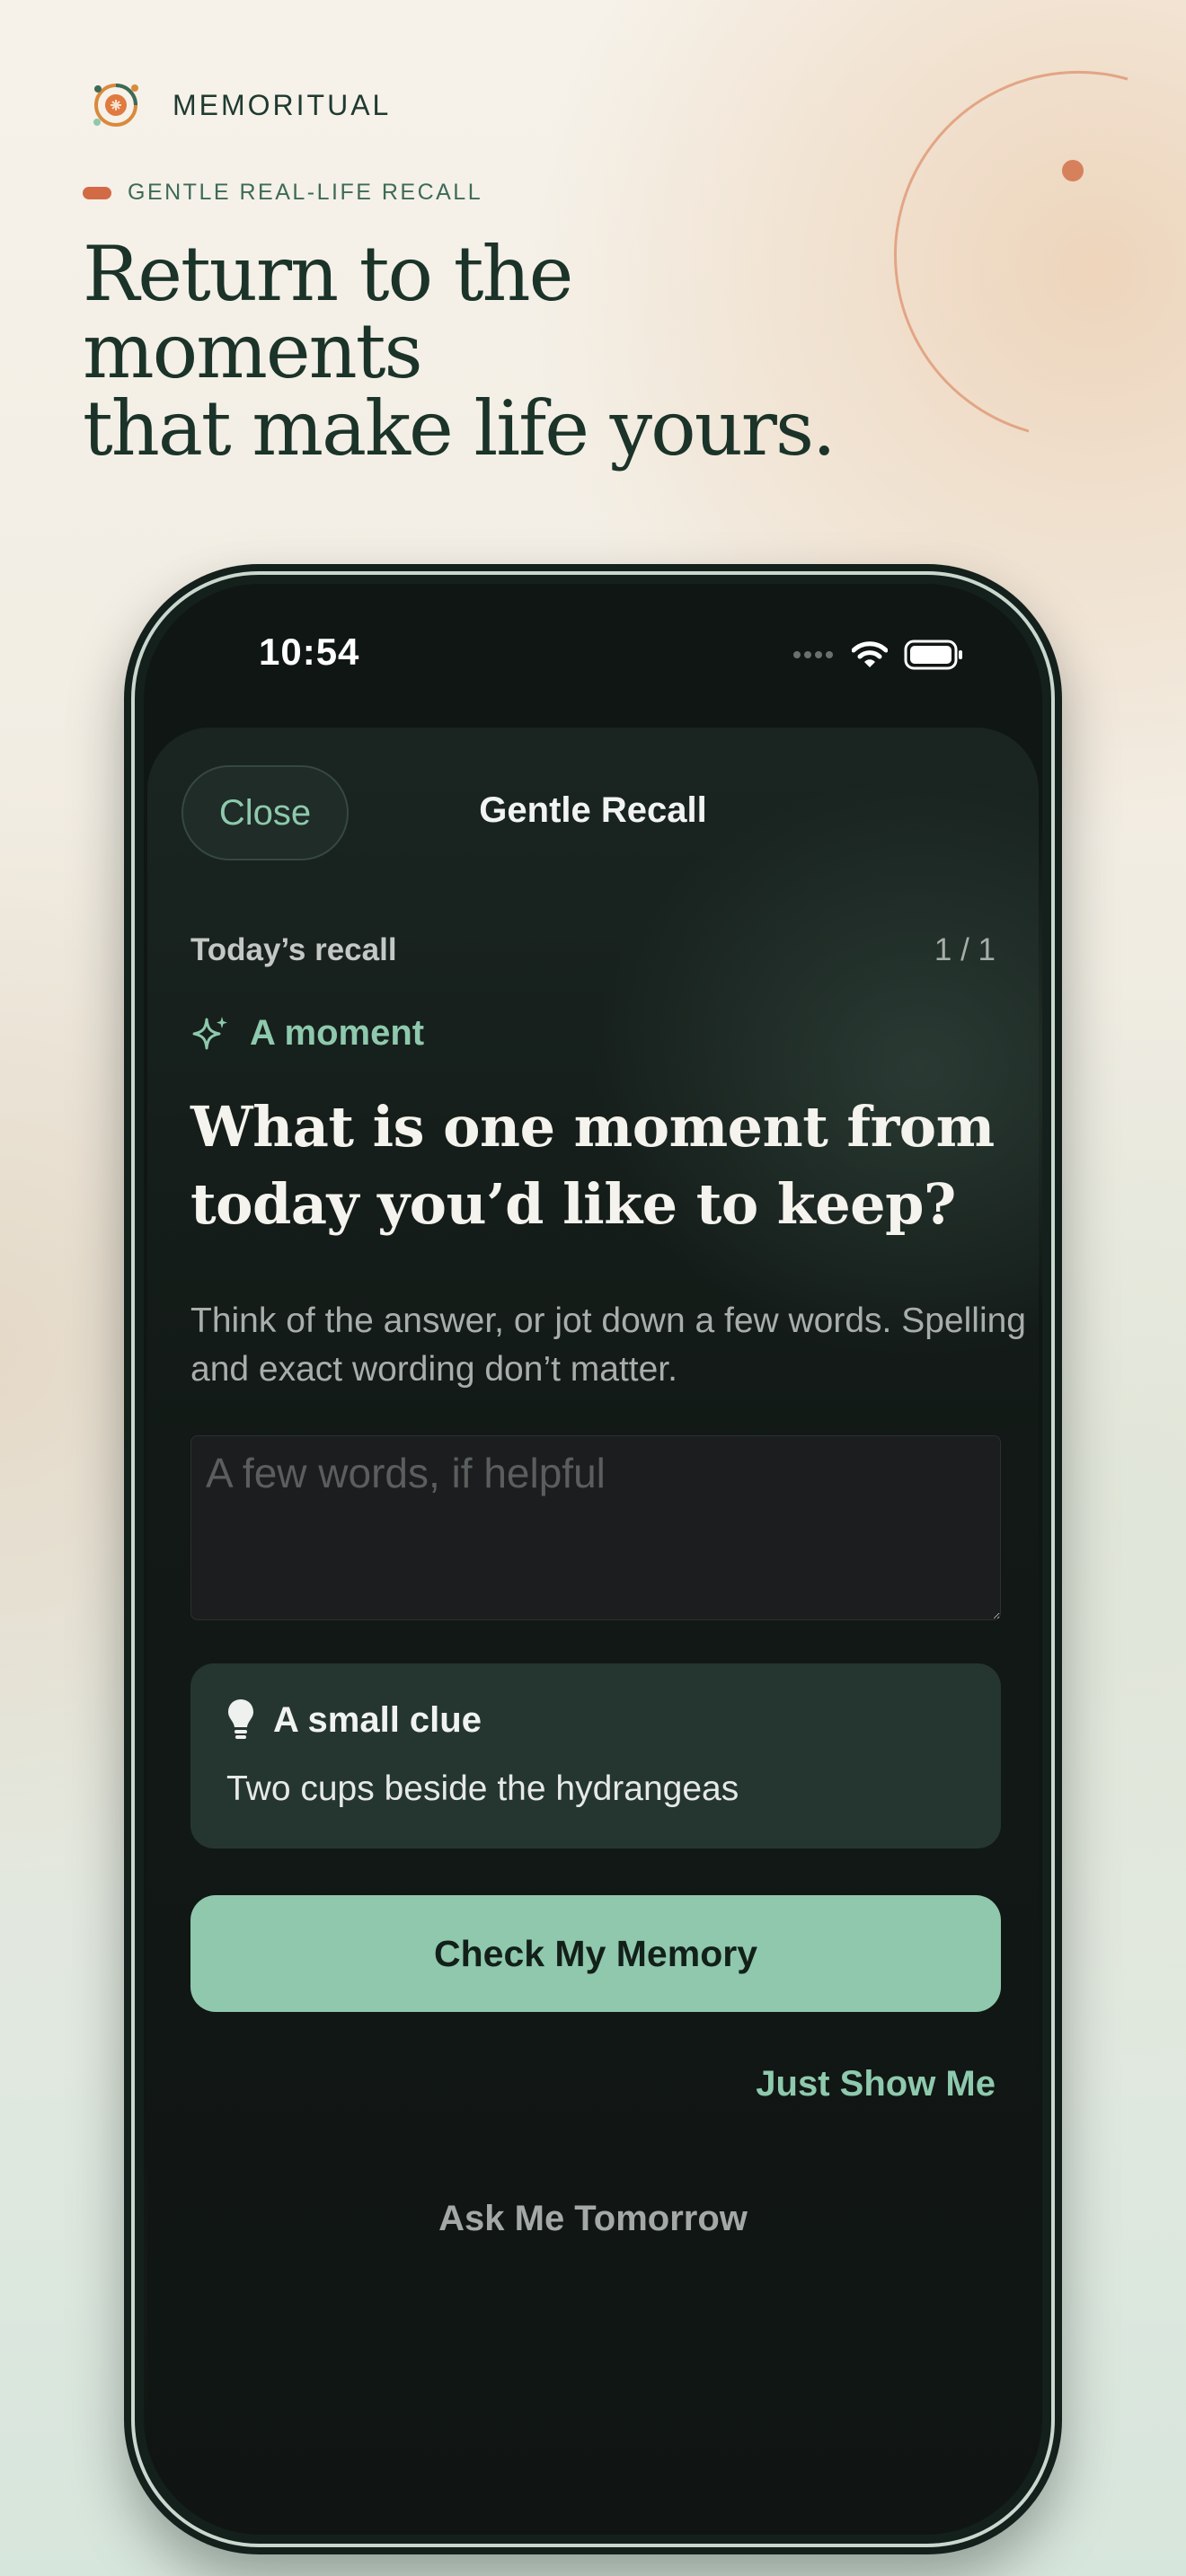 This screenshot has width=1186, height=2576. Describe the element at coordinates (813, 654) in the screenshot. I see `signal-dots-icon` at that location.